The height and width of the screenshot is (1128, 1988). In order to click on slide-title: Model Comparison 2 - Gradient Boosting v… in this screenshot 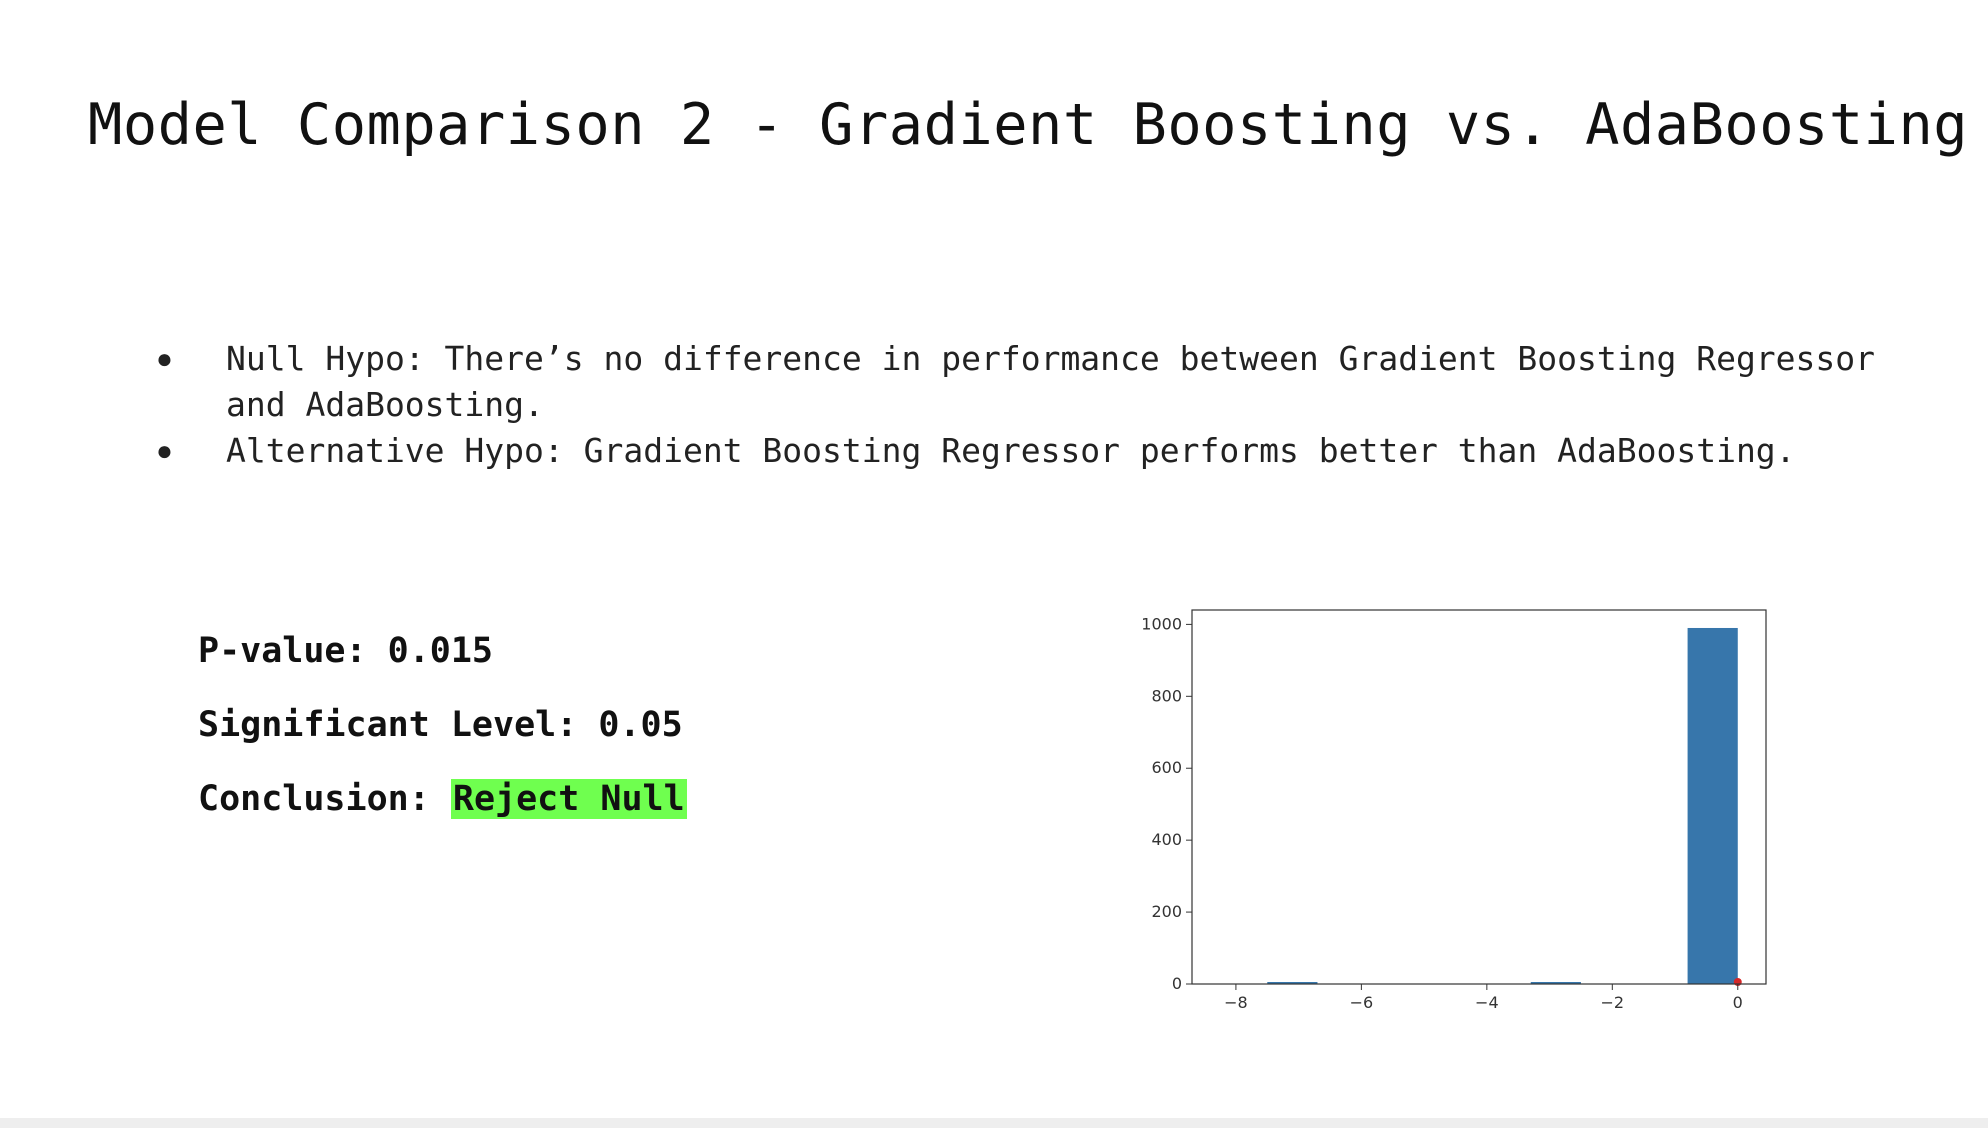, I will do `click(1028, 125)`.